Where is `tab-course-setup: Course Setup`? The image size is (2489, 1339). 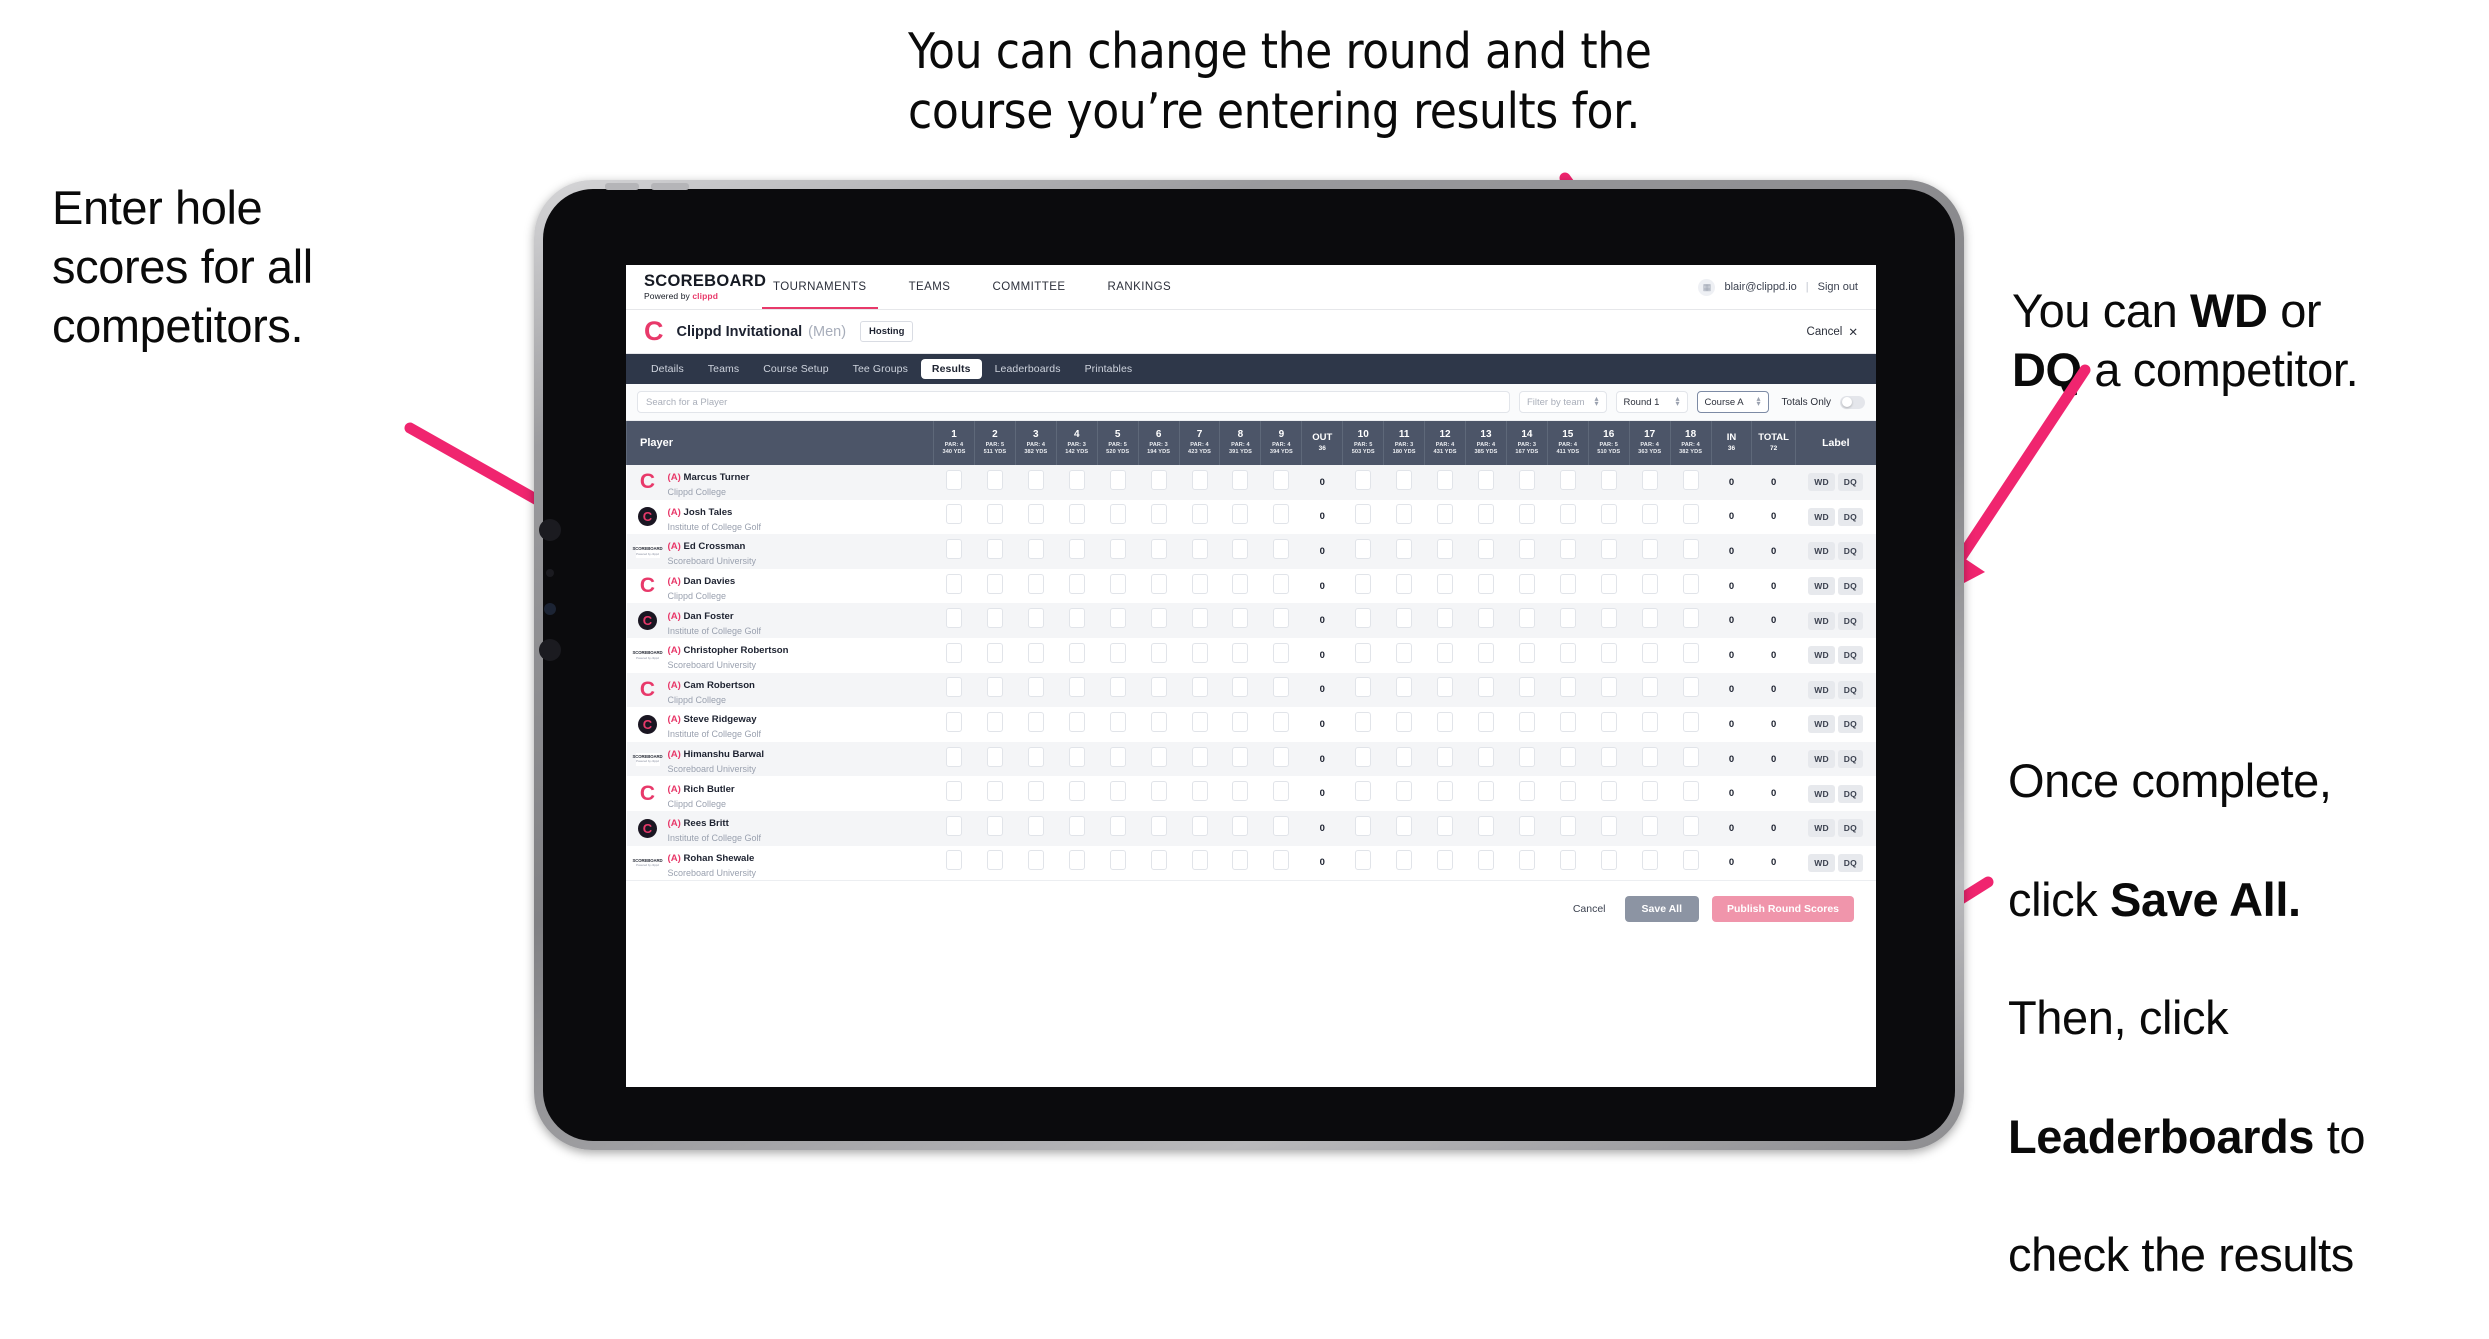
tab-course-setup: Course Setup is located at coordinates (795, 369).